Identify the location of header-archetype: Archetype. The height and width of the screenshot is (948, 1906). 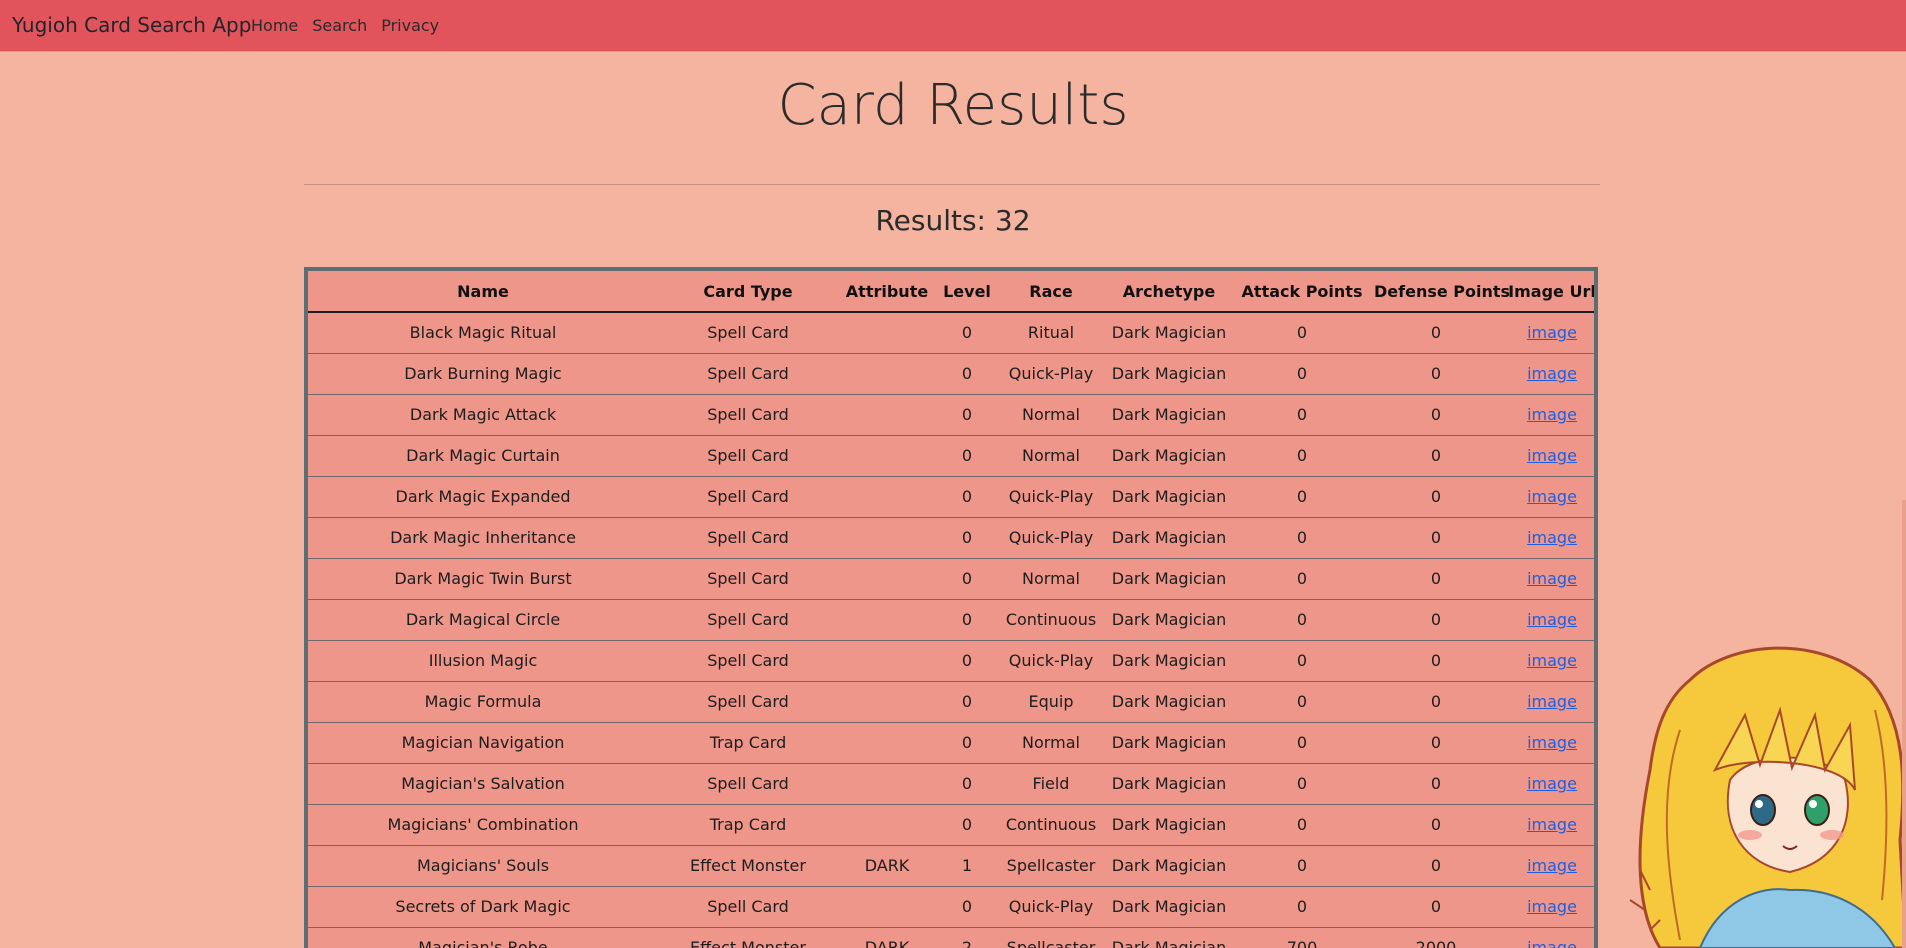
(1169, 292).